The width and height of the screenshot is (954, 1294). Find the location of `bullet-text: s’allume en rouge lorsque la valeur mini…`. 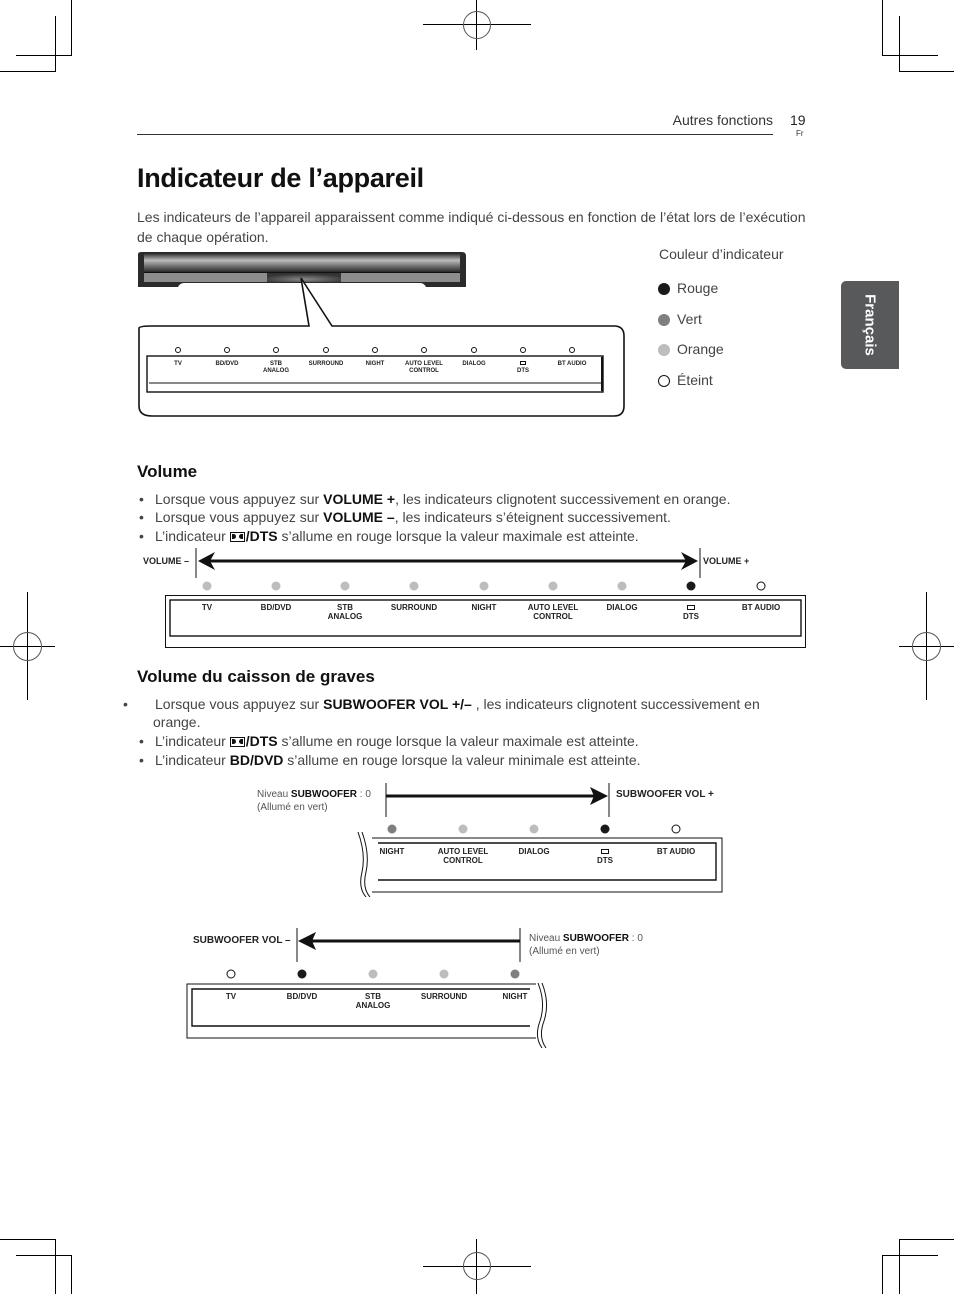

bullet-text: s’allume en rouge lorsque la valeur mini… is located at coordinates (462, 760).